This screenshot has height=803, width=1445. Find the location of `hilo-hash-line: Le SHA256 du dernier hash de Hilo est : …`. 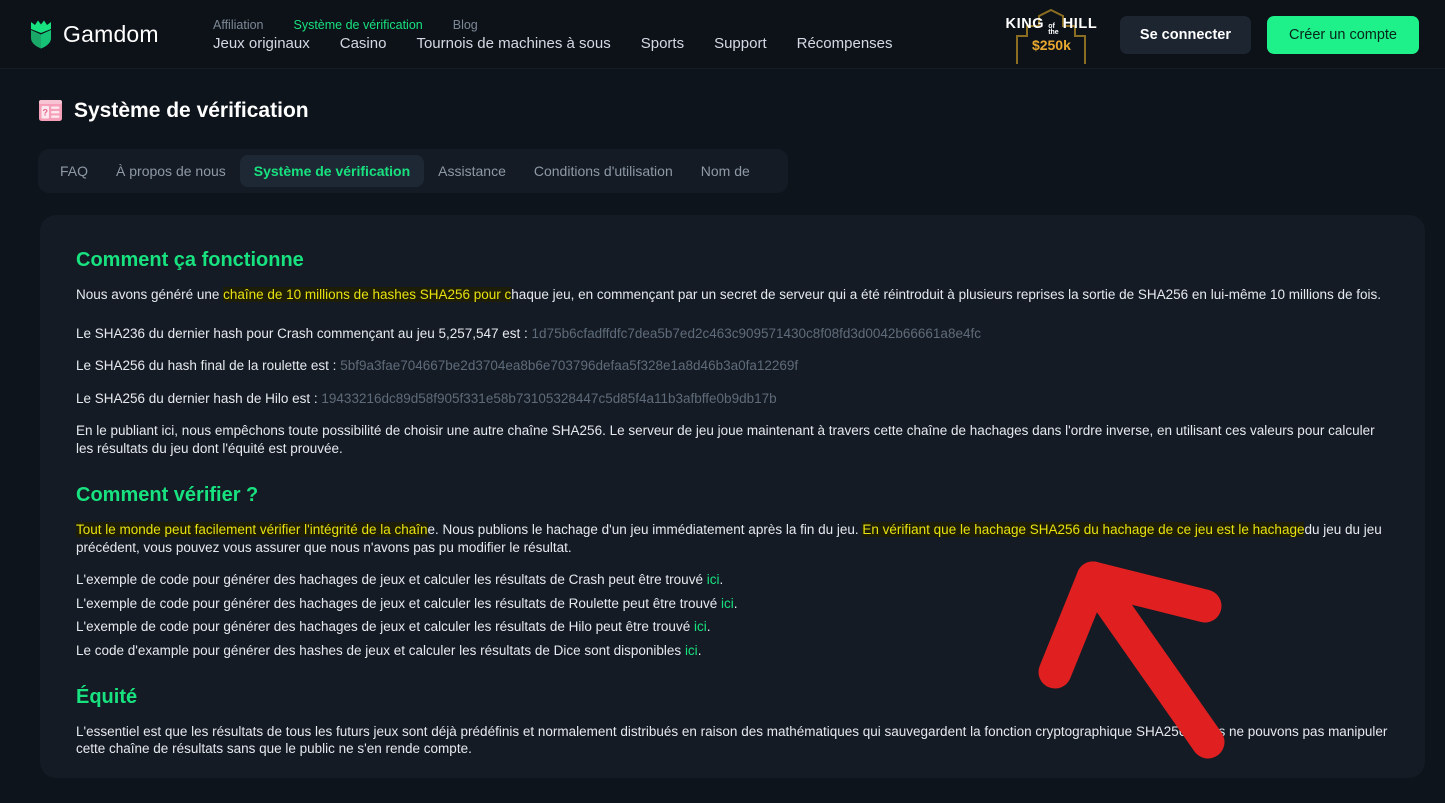

hilo-hash-line: Le SHA256 du dernier hash de Hilo est : … is located at coordinates (732, 399).